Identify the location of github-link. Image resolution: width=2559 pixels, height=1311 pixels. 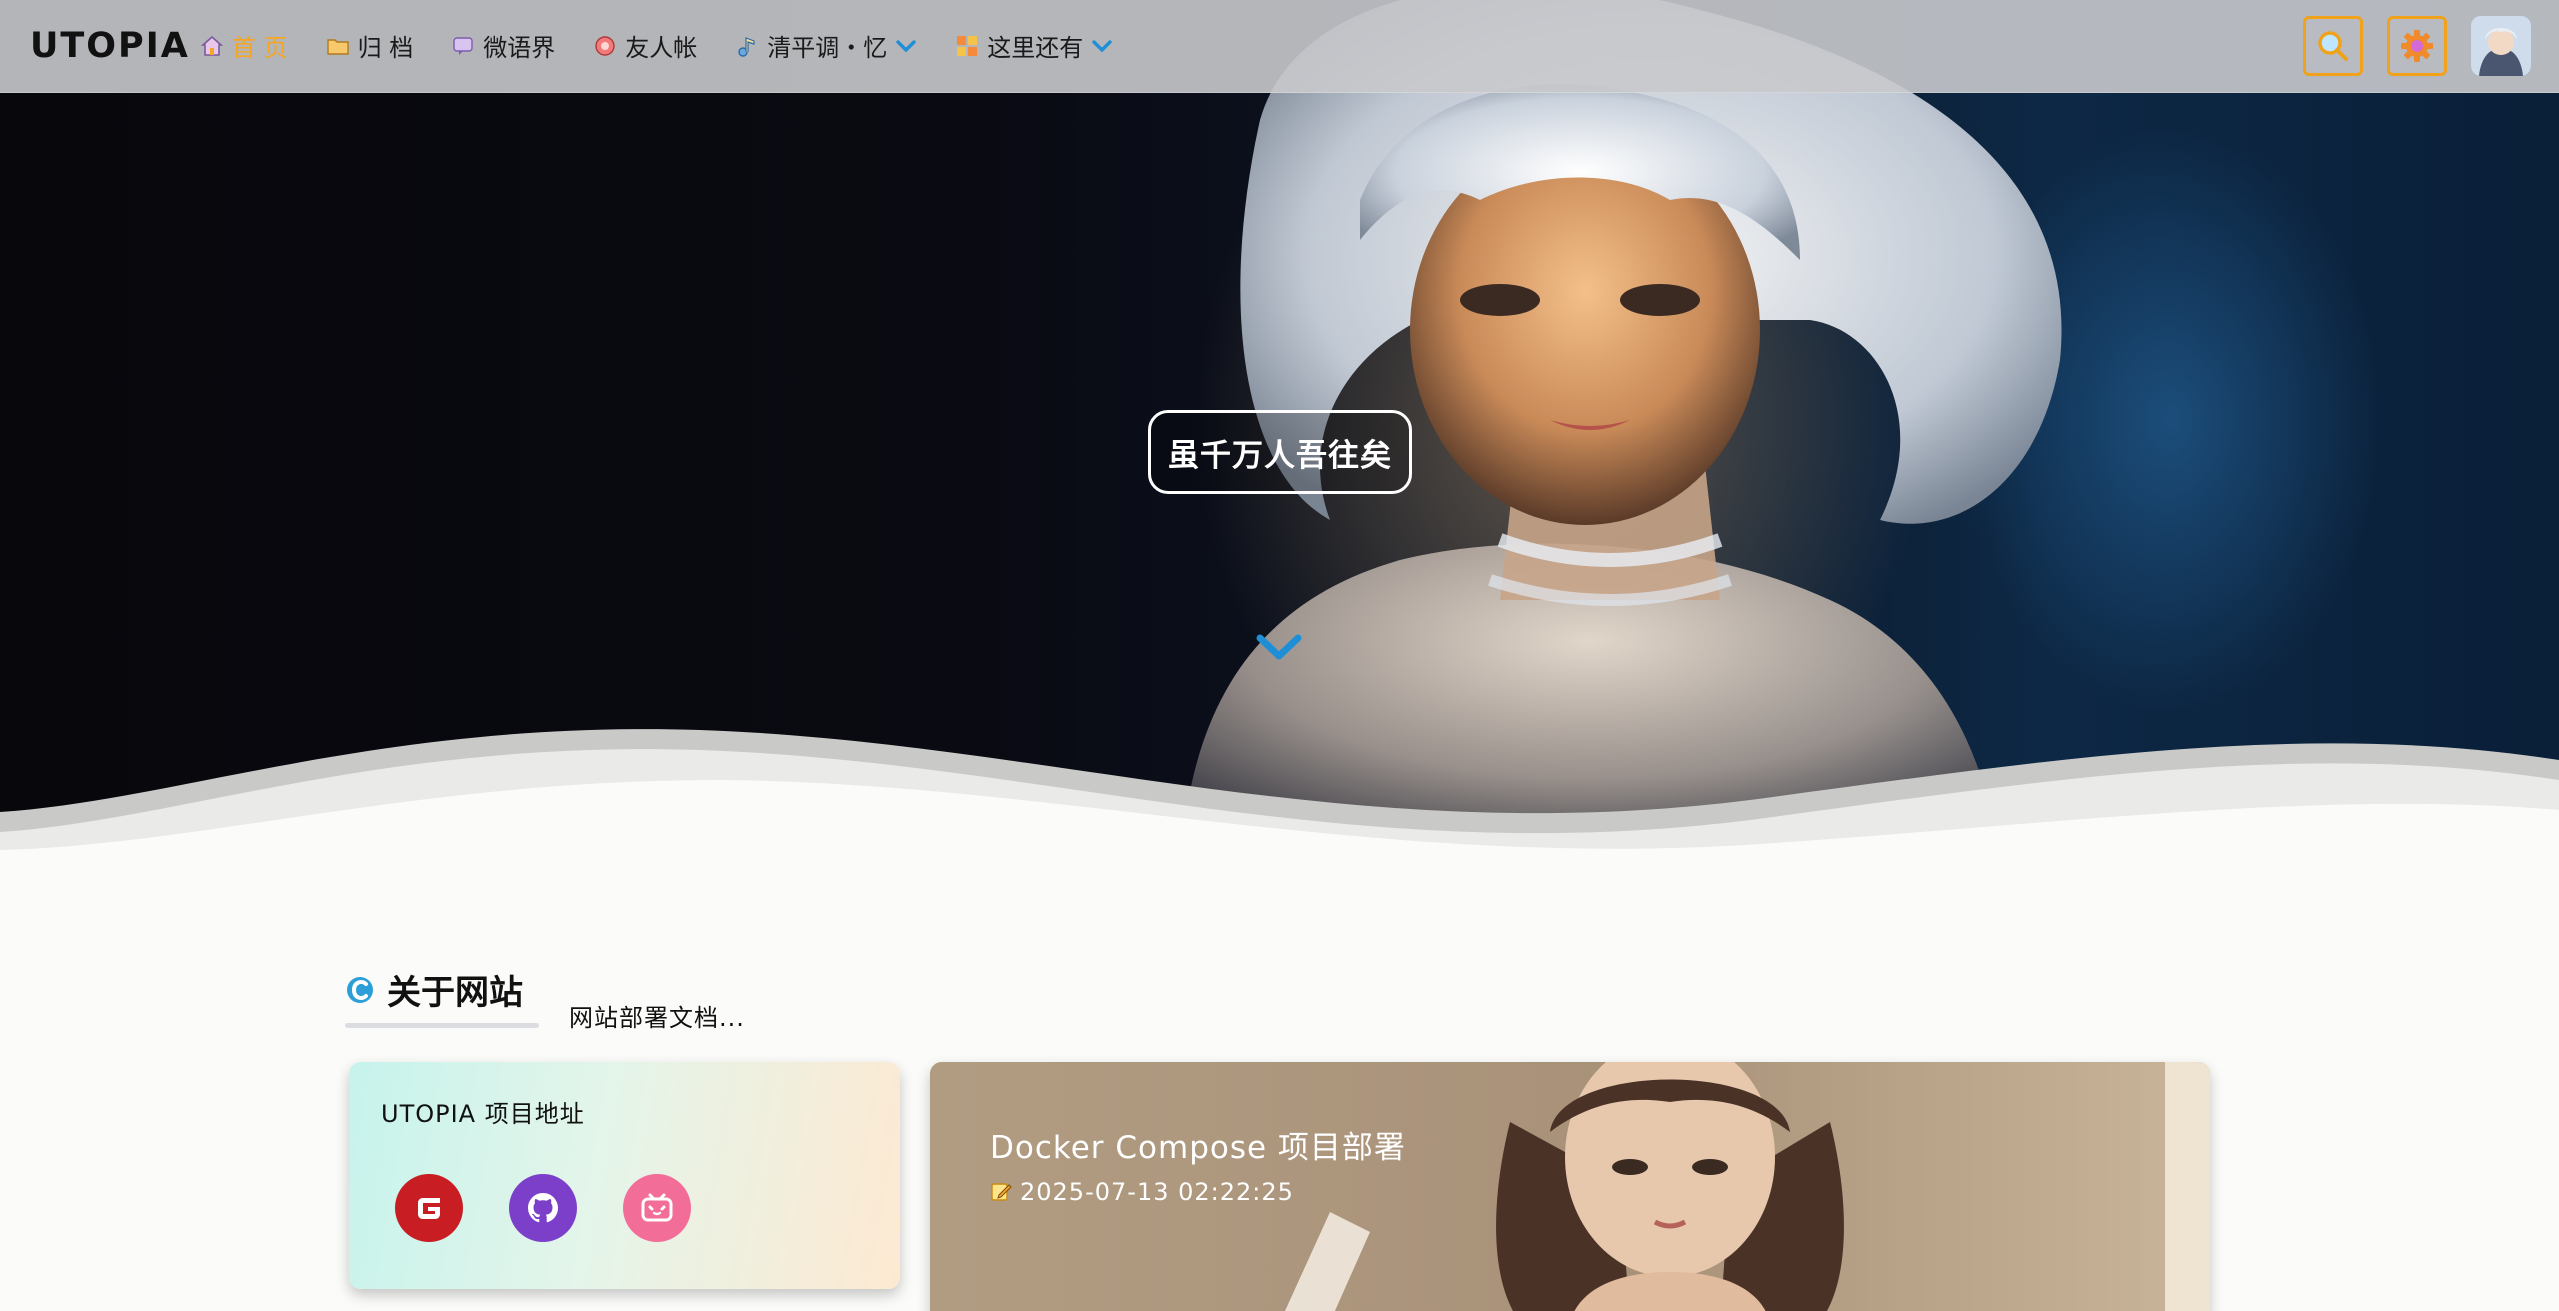
(543, 1208).